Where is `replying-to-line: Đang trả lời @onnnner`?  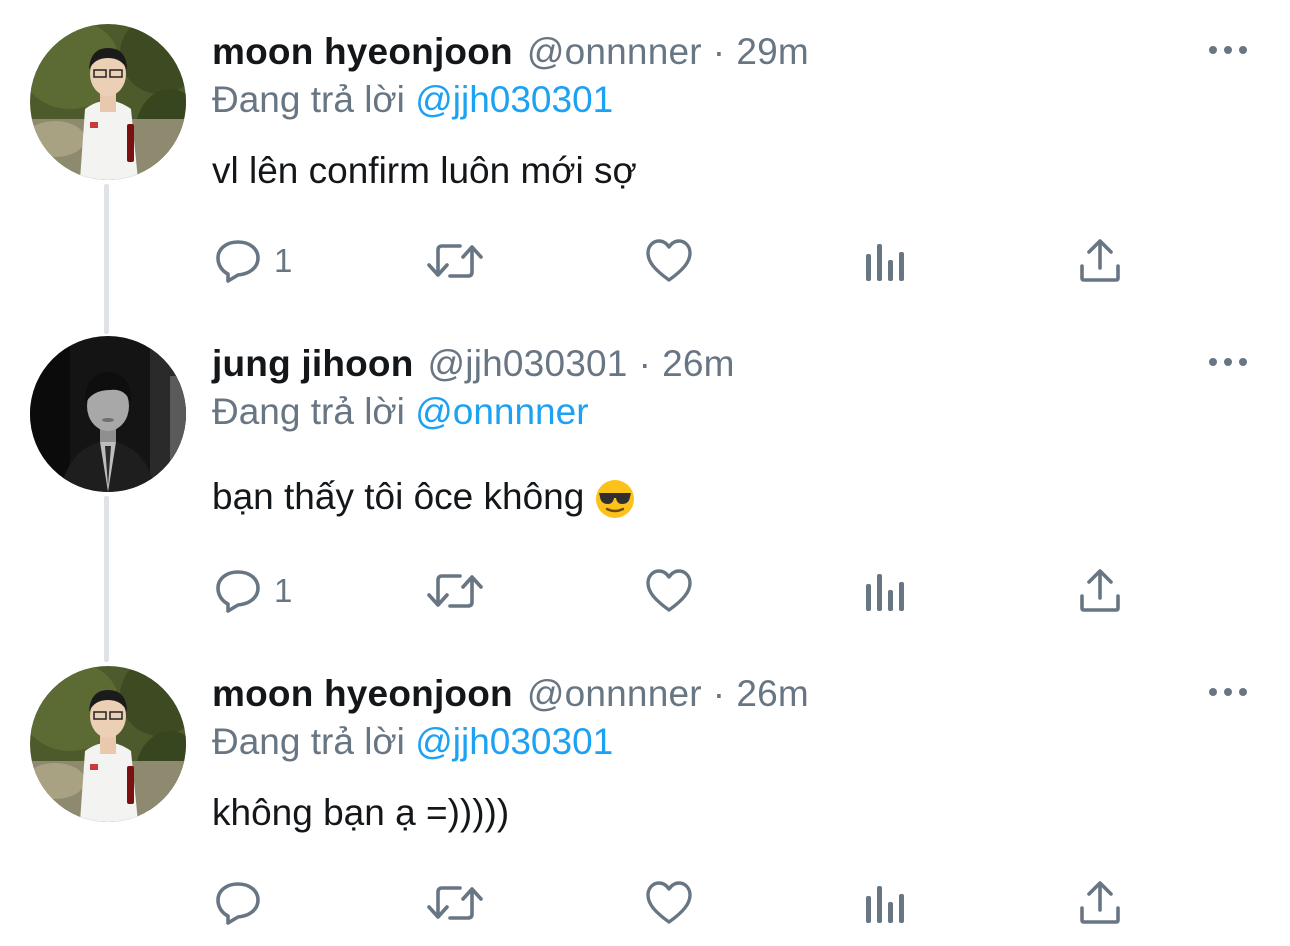
replying-to-line: Đang trả lời @onnnner is located at coordinates (400, 412).